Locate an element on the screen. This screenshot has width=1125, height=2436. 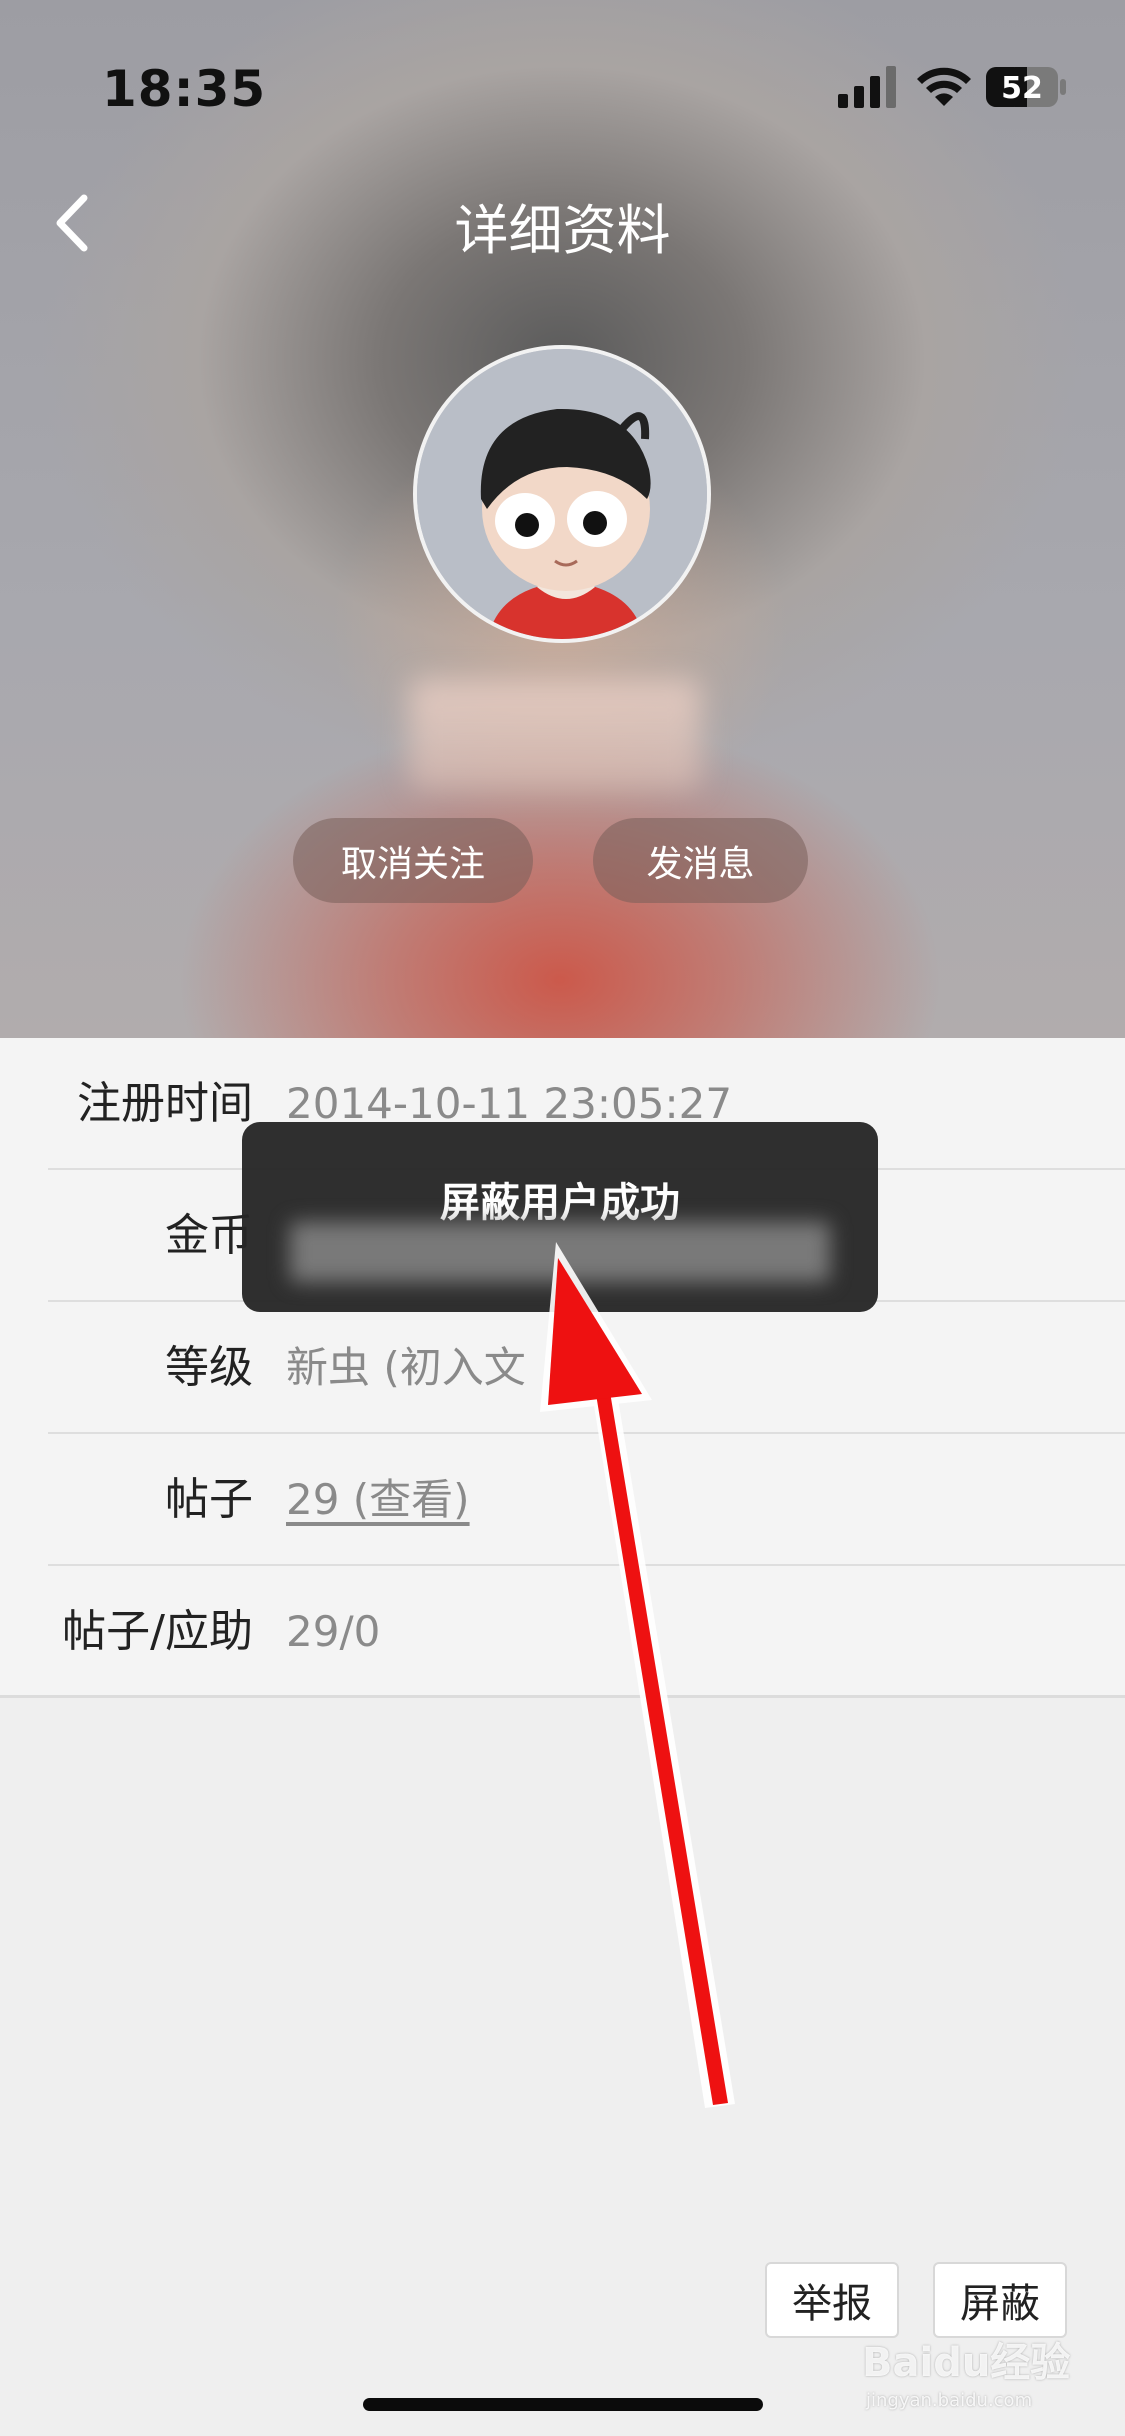
toast: 屏蔽用户成功 is located at coordinates (560, 1217).